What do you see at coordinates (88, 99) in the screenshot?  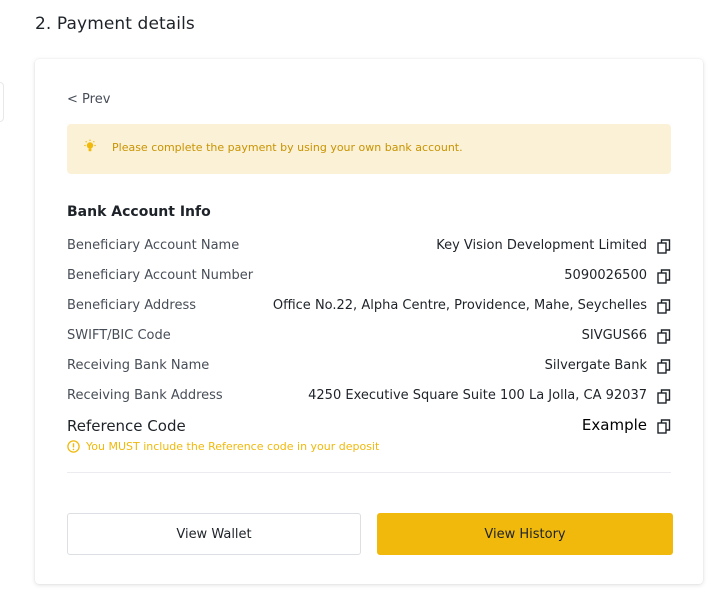 I see `prev-link: < Prev` at bounding box center [88, 99].